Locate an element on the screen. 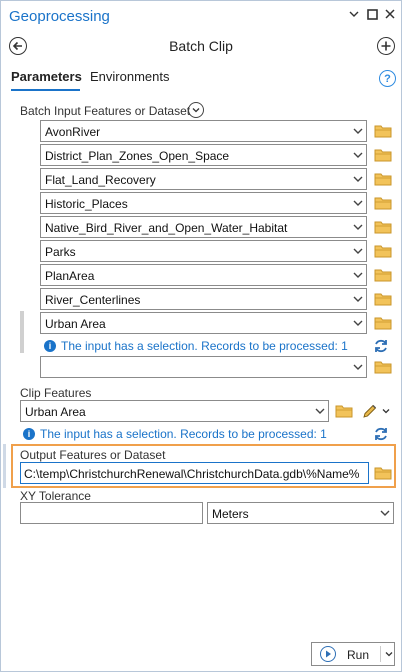 Image resolution: width=402 pixels, height=672 pixels. batch-input-value: District_Plan_Zones_Open_Space is located at coordinates (137, 156).